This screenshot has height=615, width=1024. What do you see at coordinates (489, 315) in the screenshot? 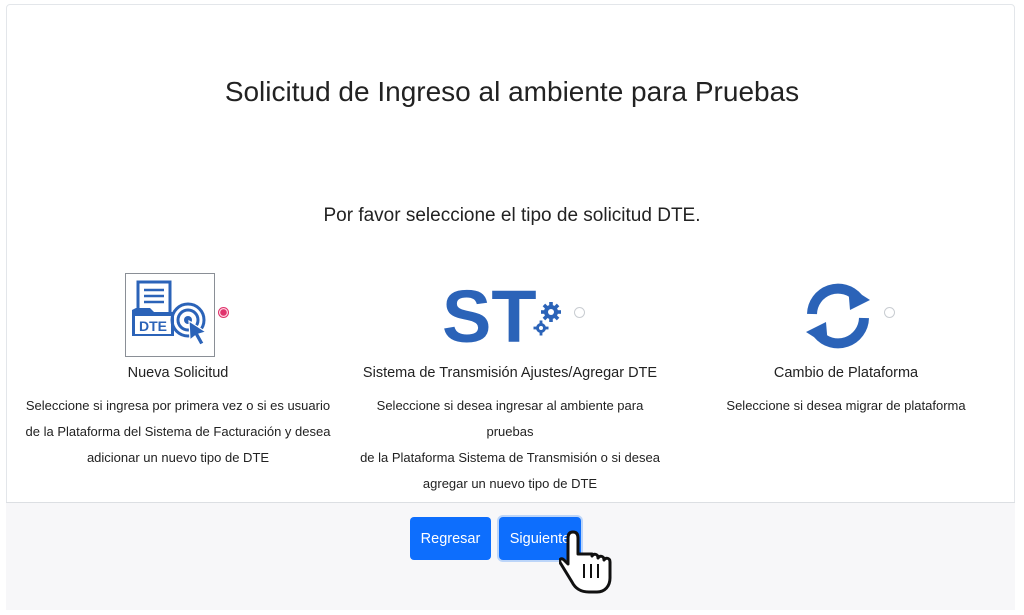
I see `st-icon-text: ST` at bounding box center [489, 315].